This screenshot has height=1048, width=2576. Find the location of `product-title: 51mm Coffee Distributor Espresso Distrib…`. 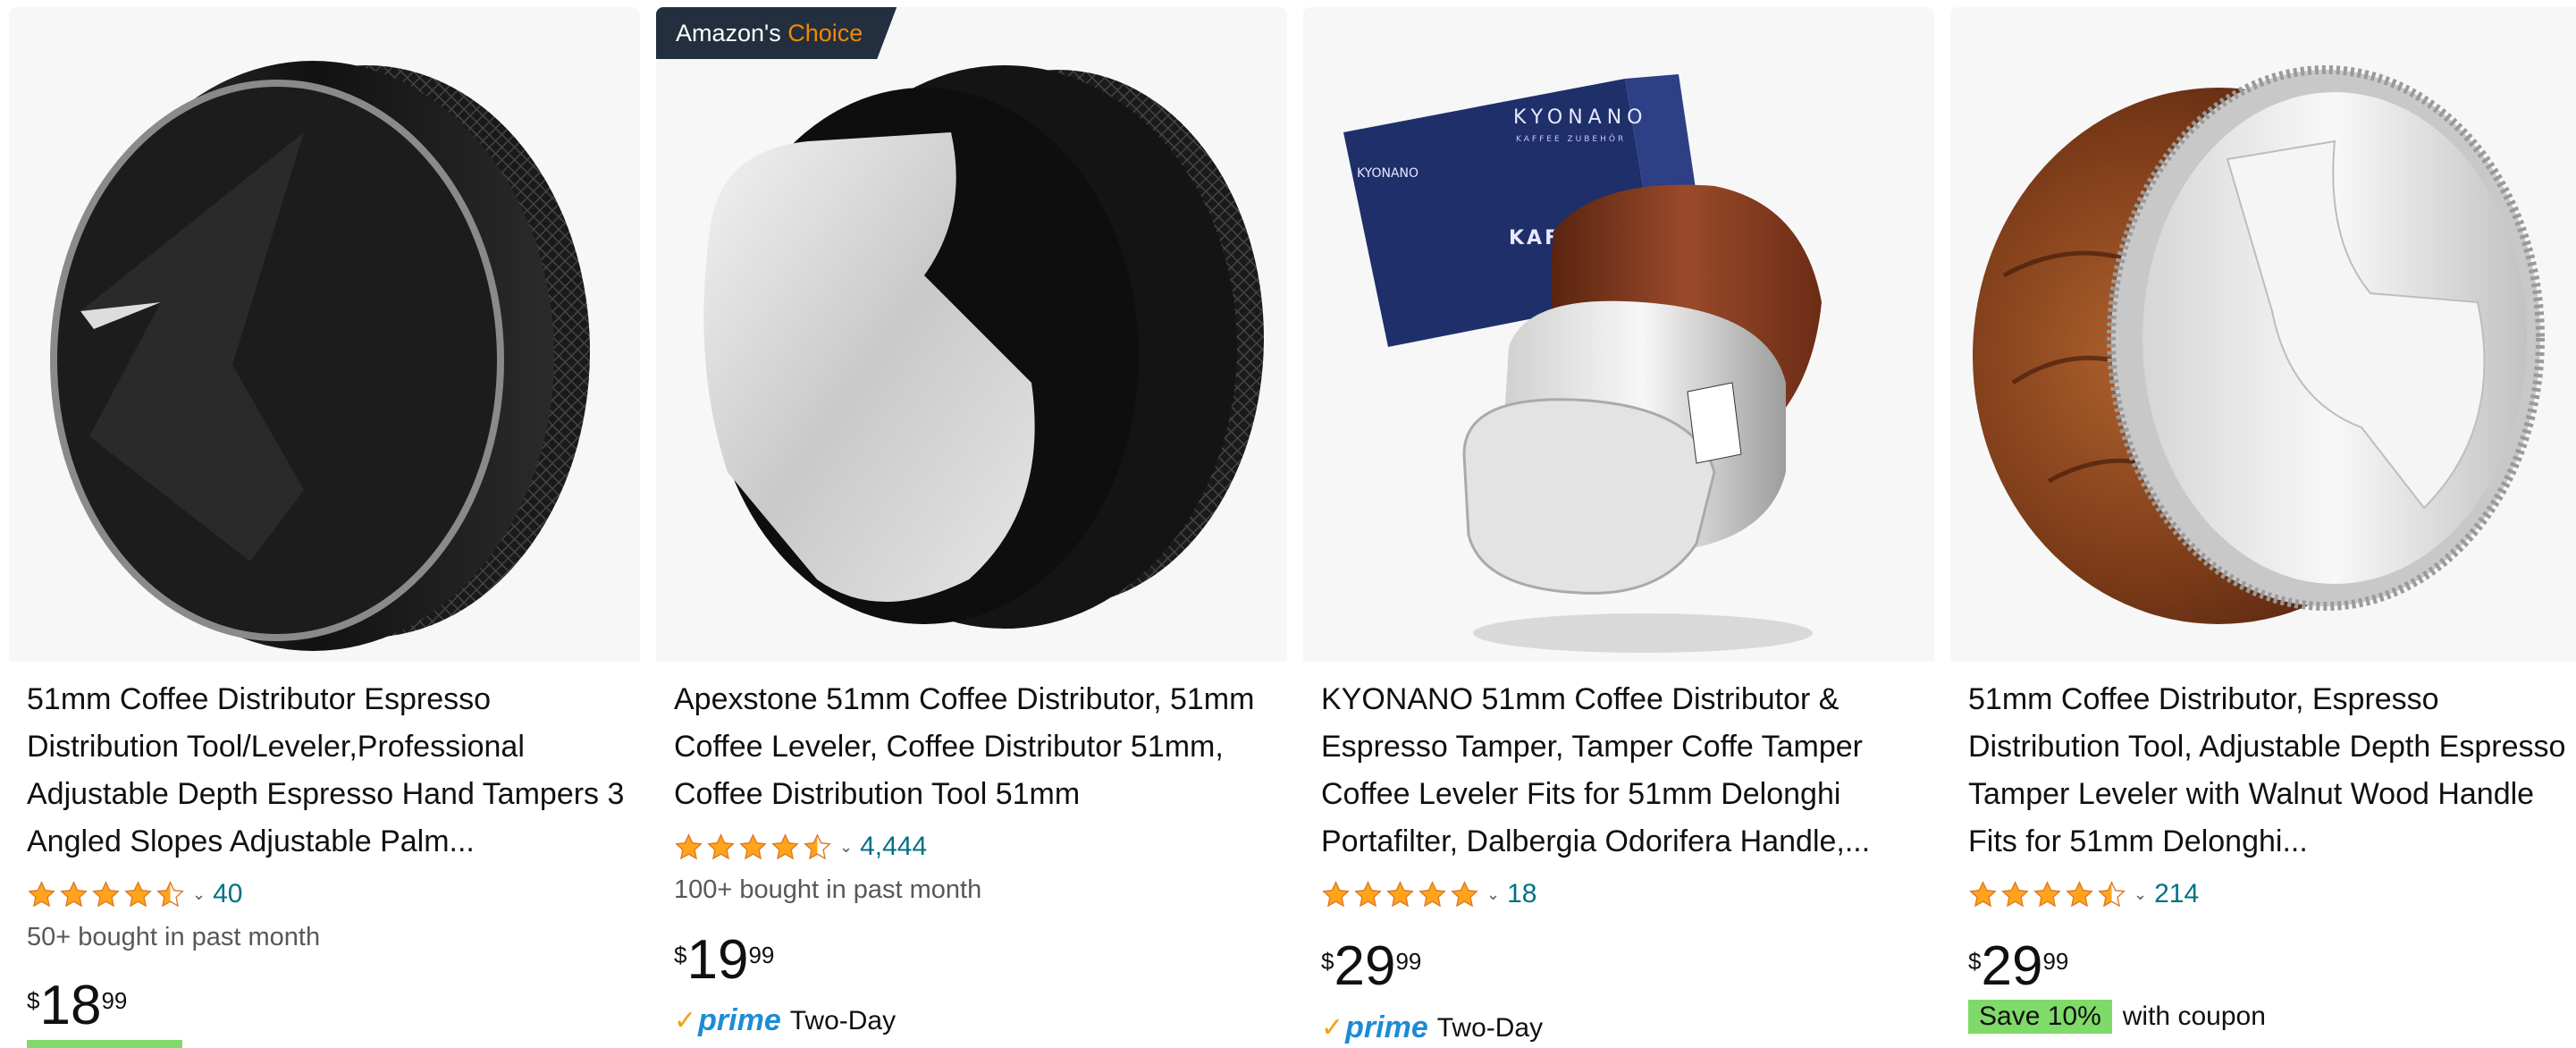

product-title: 51mm Coffee Distributor Espresso Distrib… is located at coordinates (327, 771).